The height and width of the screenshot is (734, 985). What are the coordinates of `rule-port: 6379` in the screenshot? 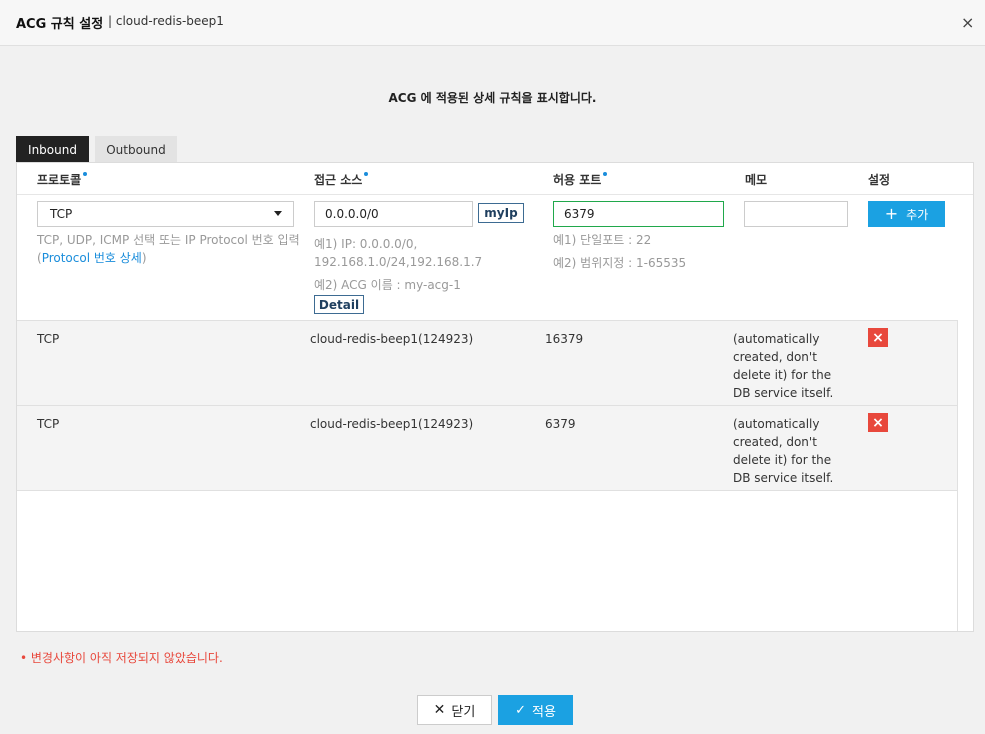 It's located at (560, 424).